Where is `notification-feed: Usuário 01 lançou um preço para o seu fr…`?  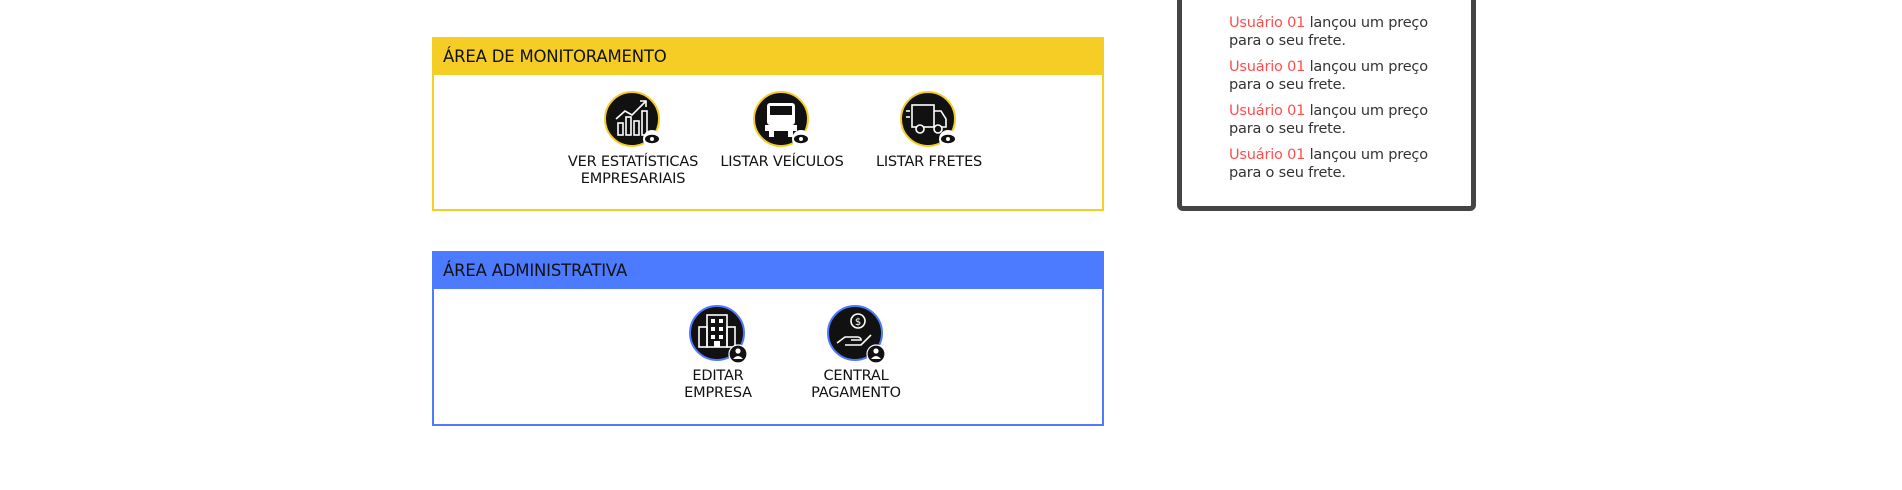 notification-feed: Usuário 01 lançou um preço para o seu fr… is located at coordinates (1326, 105).